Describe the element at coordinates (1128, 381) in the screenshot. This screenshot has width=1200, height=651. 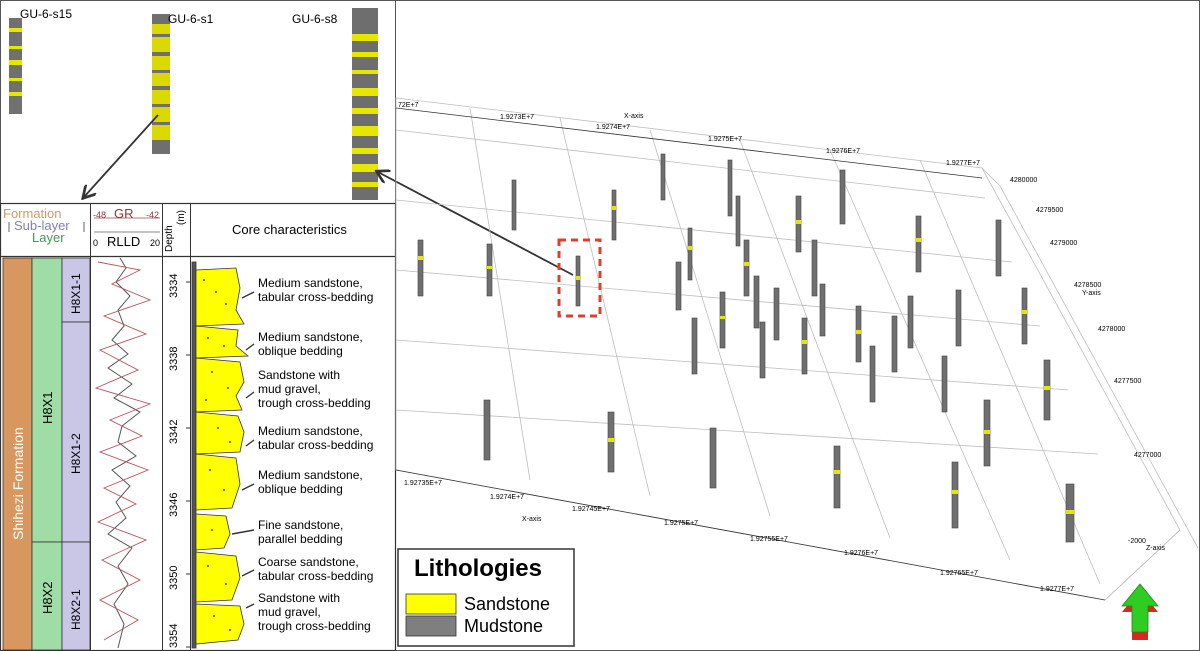
I see `y-tick: 4277500` at that location.